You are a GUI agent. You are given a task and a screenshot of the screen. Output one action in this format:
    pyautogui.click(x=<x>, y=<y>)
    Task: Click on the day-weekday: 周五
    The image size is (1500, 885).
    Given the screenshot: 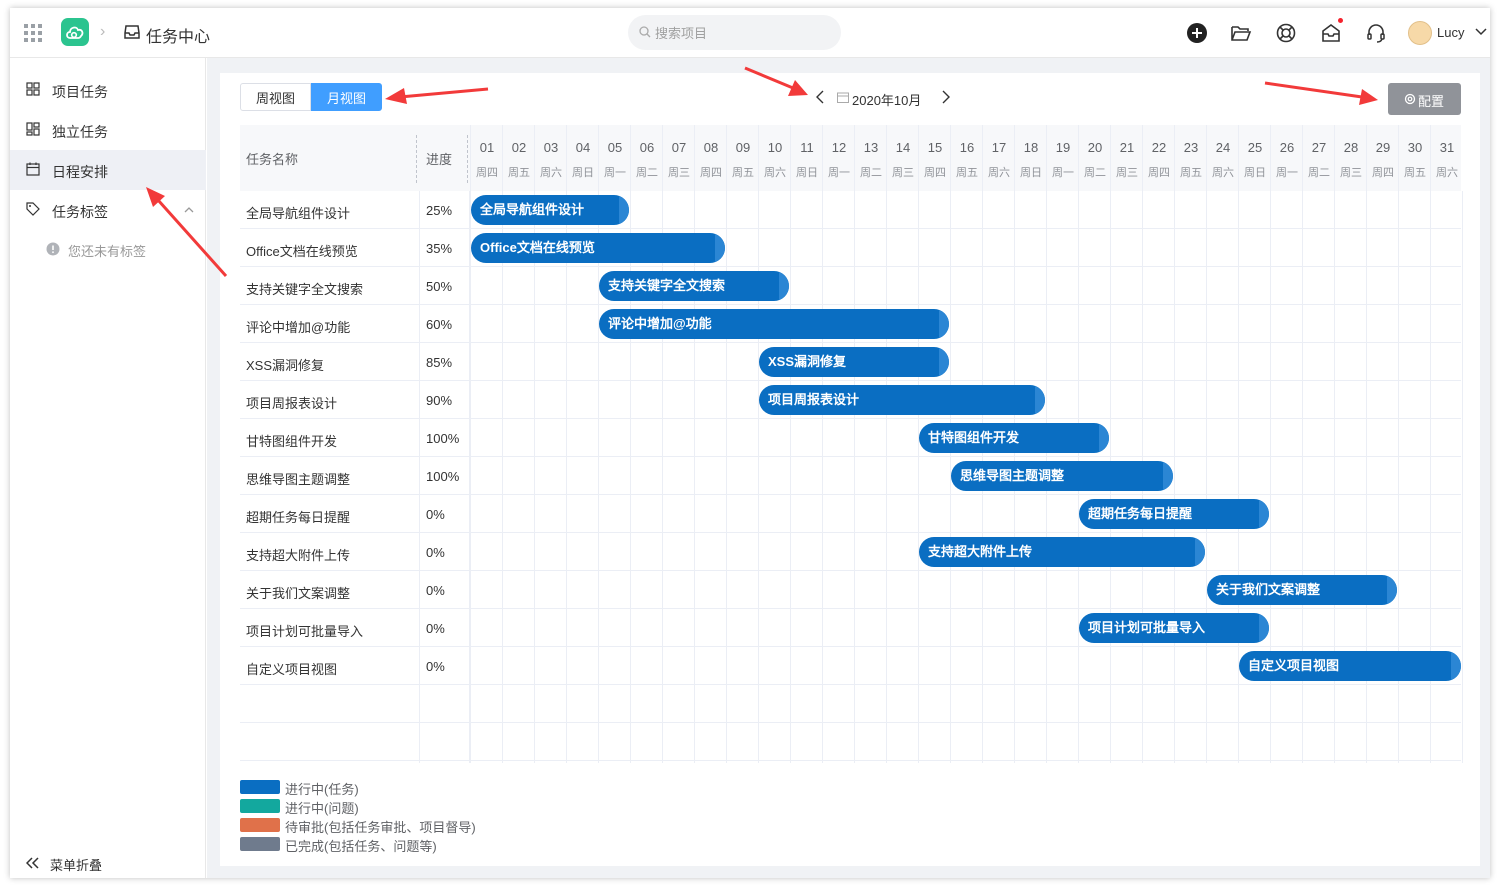 What is the action you would take?
    pyautogui.click(x=519, y=173)
    